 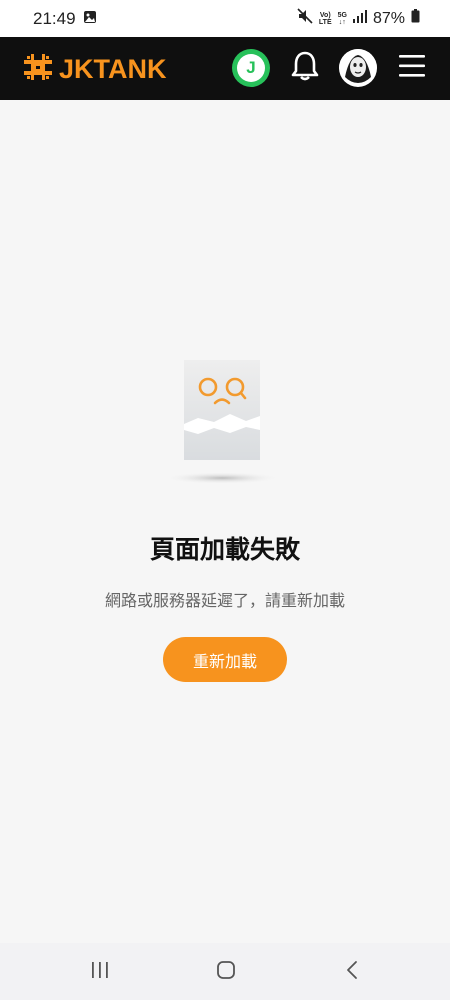 I want to click on hamburger-menu-icon, so click(x=412, y=68).